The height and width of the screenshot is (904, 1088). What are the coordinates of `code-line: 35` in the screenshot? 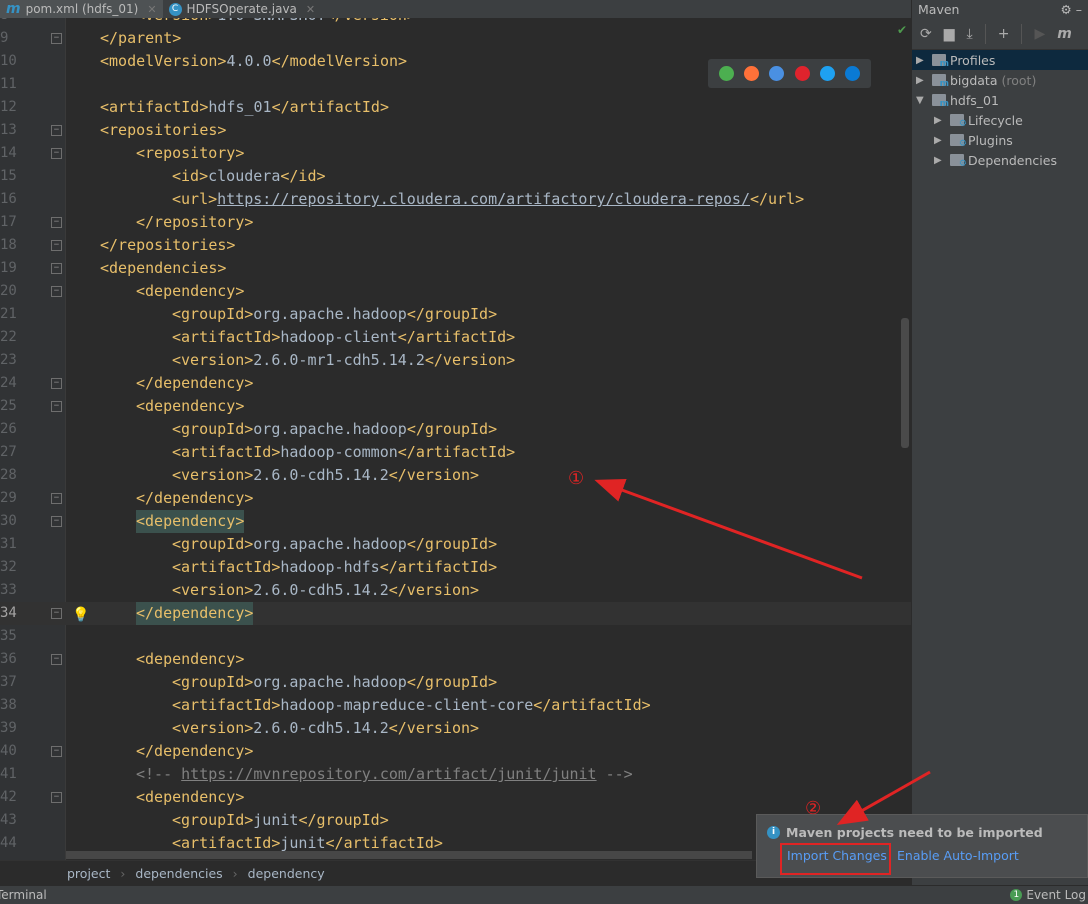 It's located at (455, 636).